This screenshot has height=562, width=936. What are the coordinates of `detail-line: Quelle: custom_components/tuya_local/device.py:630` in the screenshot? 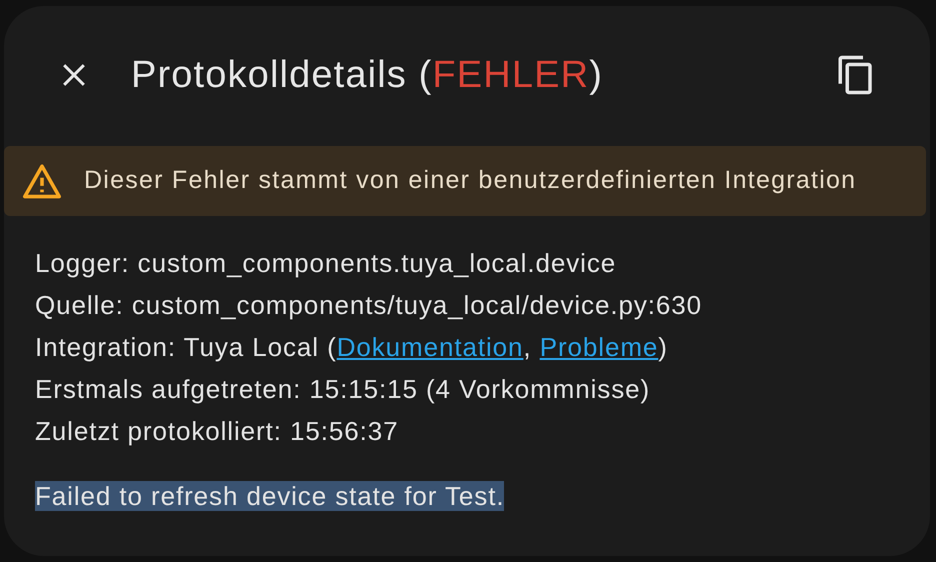 It's located at (368, 305).